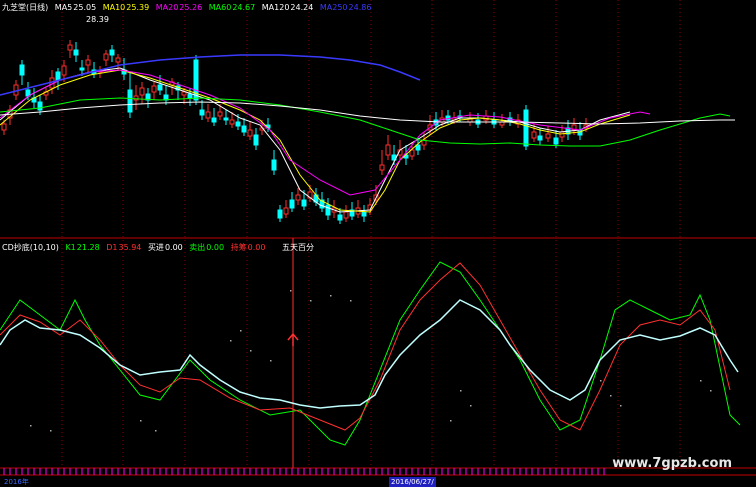 The width and height of the screenshot is (756, 487). Describe the element at coordinates (197, 247) in the screenshot. I see `sell-label: 卖出` at that location.